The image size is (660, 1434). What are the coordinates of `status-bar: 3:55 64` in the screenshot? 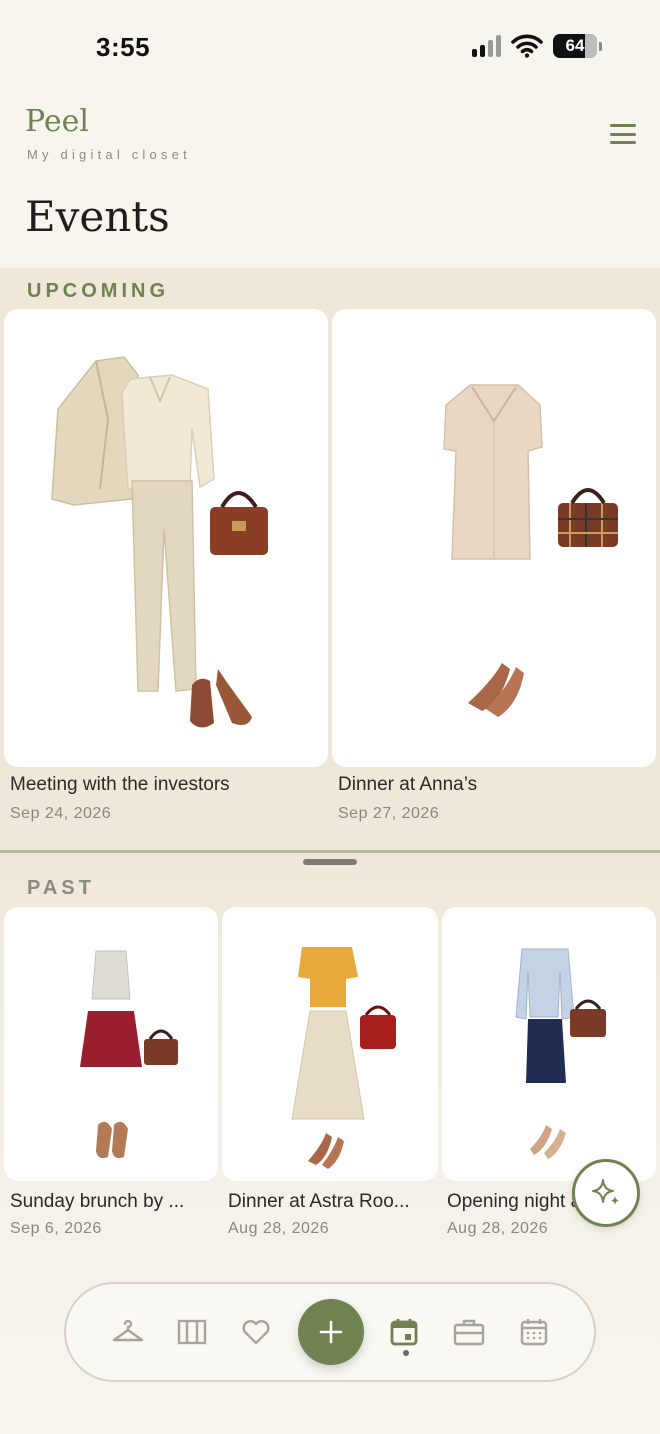 It's located at (330, 48).